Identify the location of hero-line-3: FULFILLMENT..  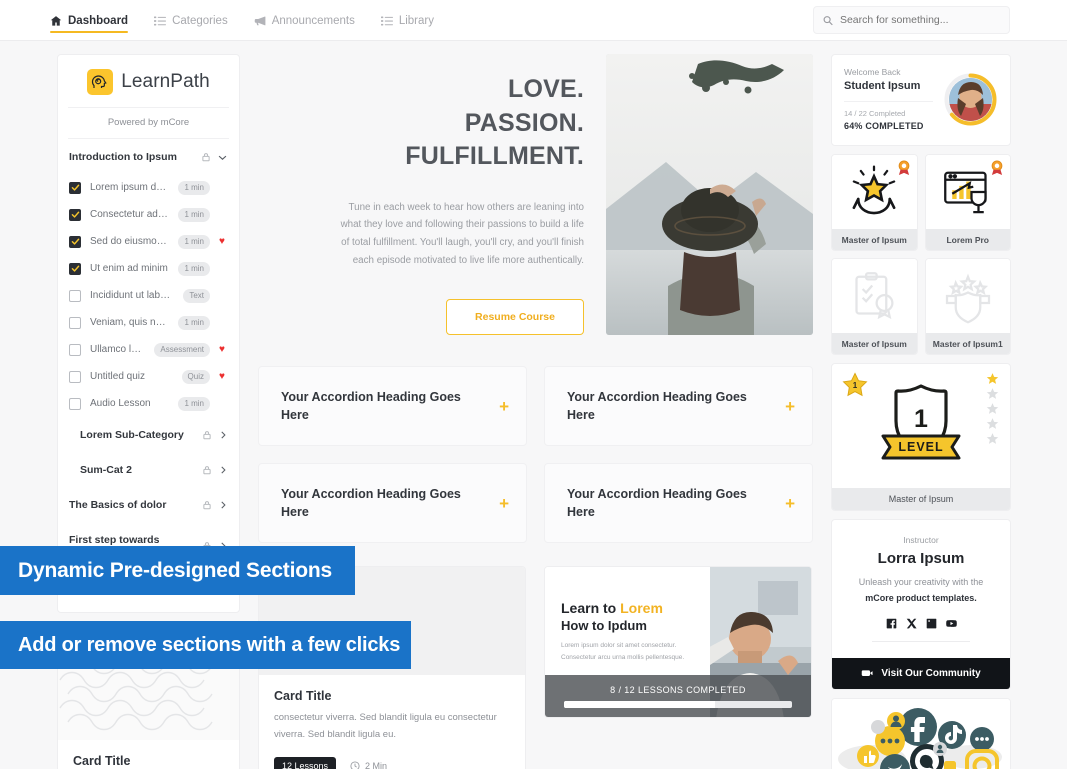
(494, 156).